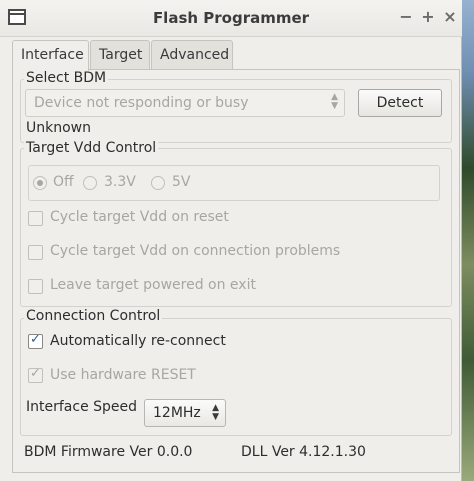 Image resolution: width=474 pixels, height=481 pixels. Describe the element at coordinates (158, 183) in the screenshot. I see `vdd-5v-radio` at that location.